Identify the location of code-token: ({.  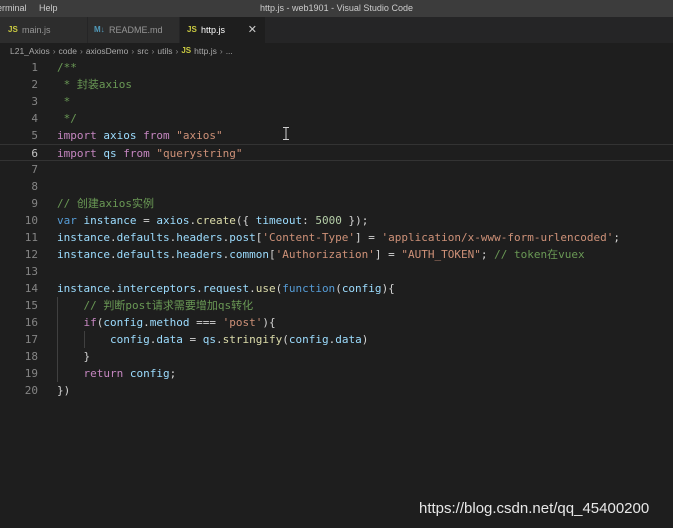
(245, 220).